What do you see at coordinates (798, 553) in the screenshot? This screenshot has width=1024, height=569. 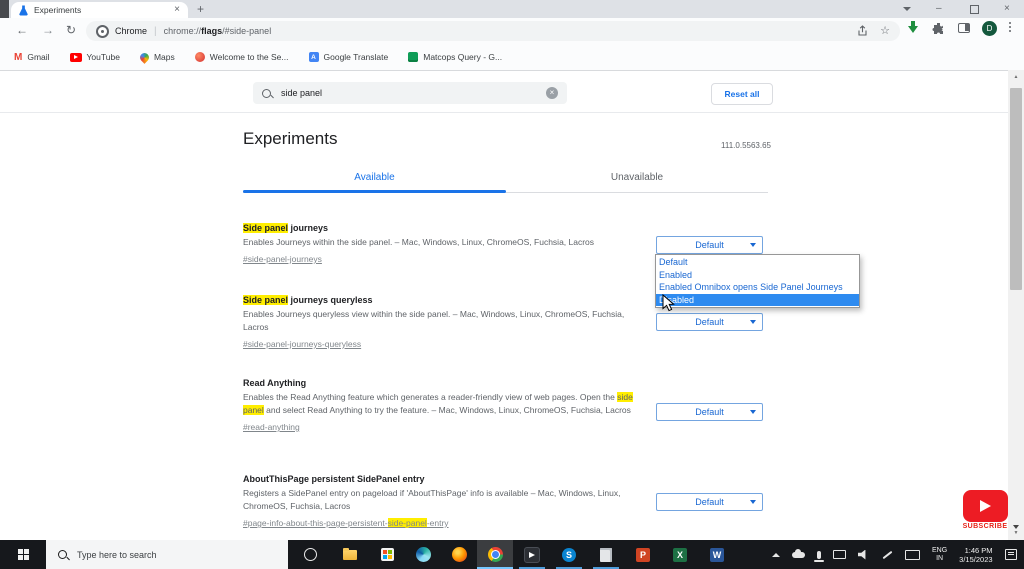 I see `onedrive-cloud-icon` at bounding box center [798, 553].